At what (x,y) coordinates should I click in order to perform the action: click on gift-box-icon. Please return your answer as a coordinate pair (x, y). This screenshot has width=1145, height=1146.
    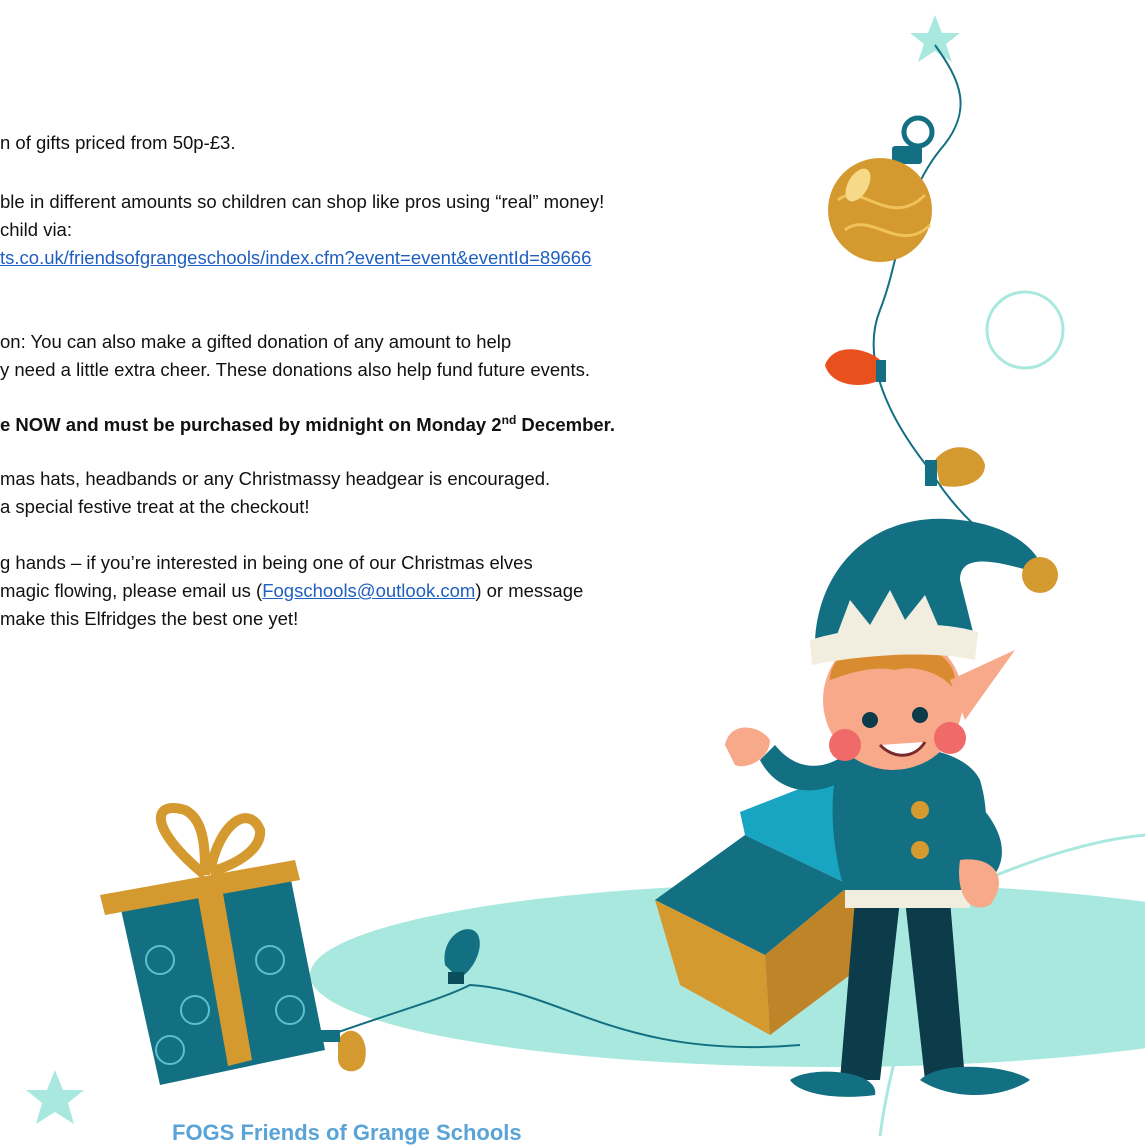
    Looking at the image, I should click on (212, 944).